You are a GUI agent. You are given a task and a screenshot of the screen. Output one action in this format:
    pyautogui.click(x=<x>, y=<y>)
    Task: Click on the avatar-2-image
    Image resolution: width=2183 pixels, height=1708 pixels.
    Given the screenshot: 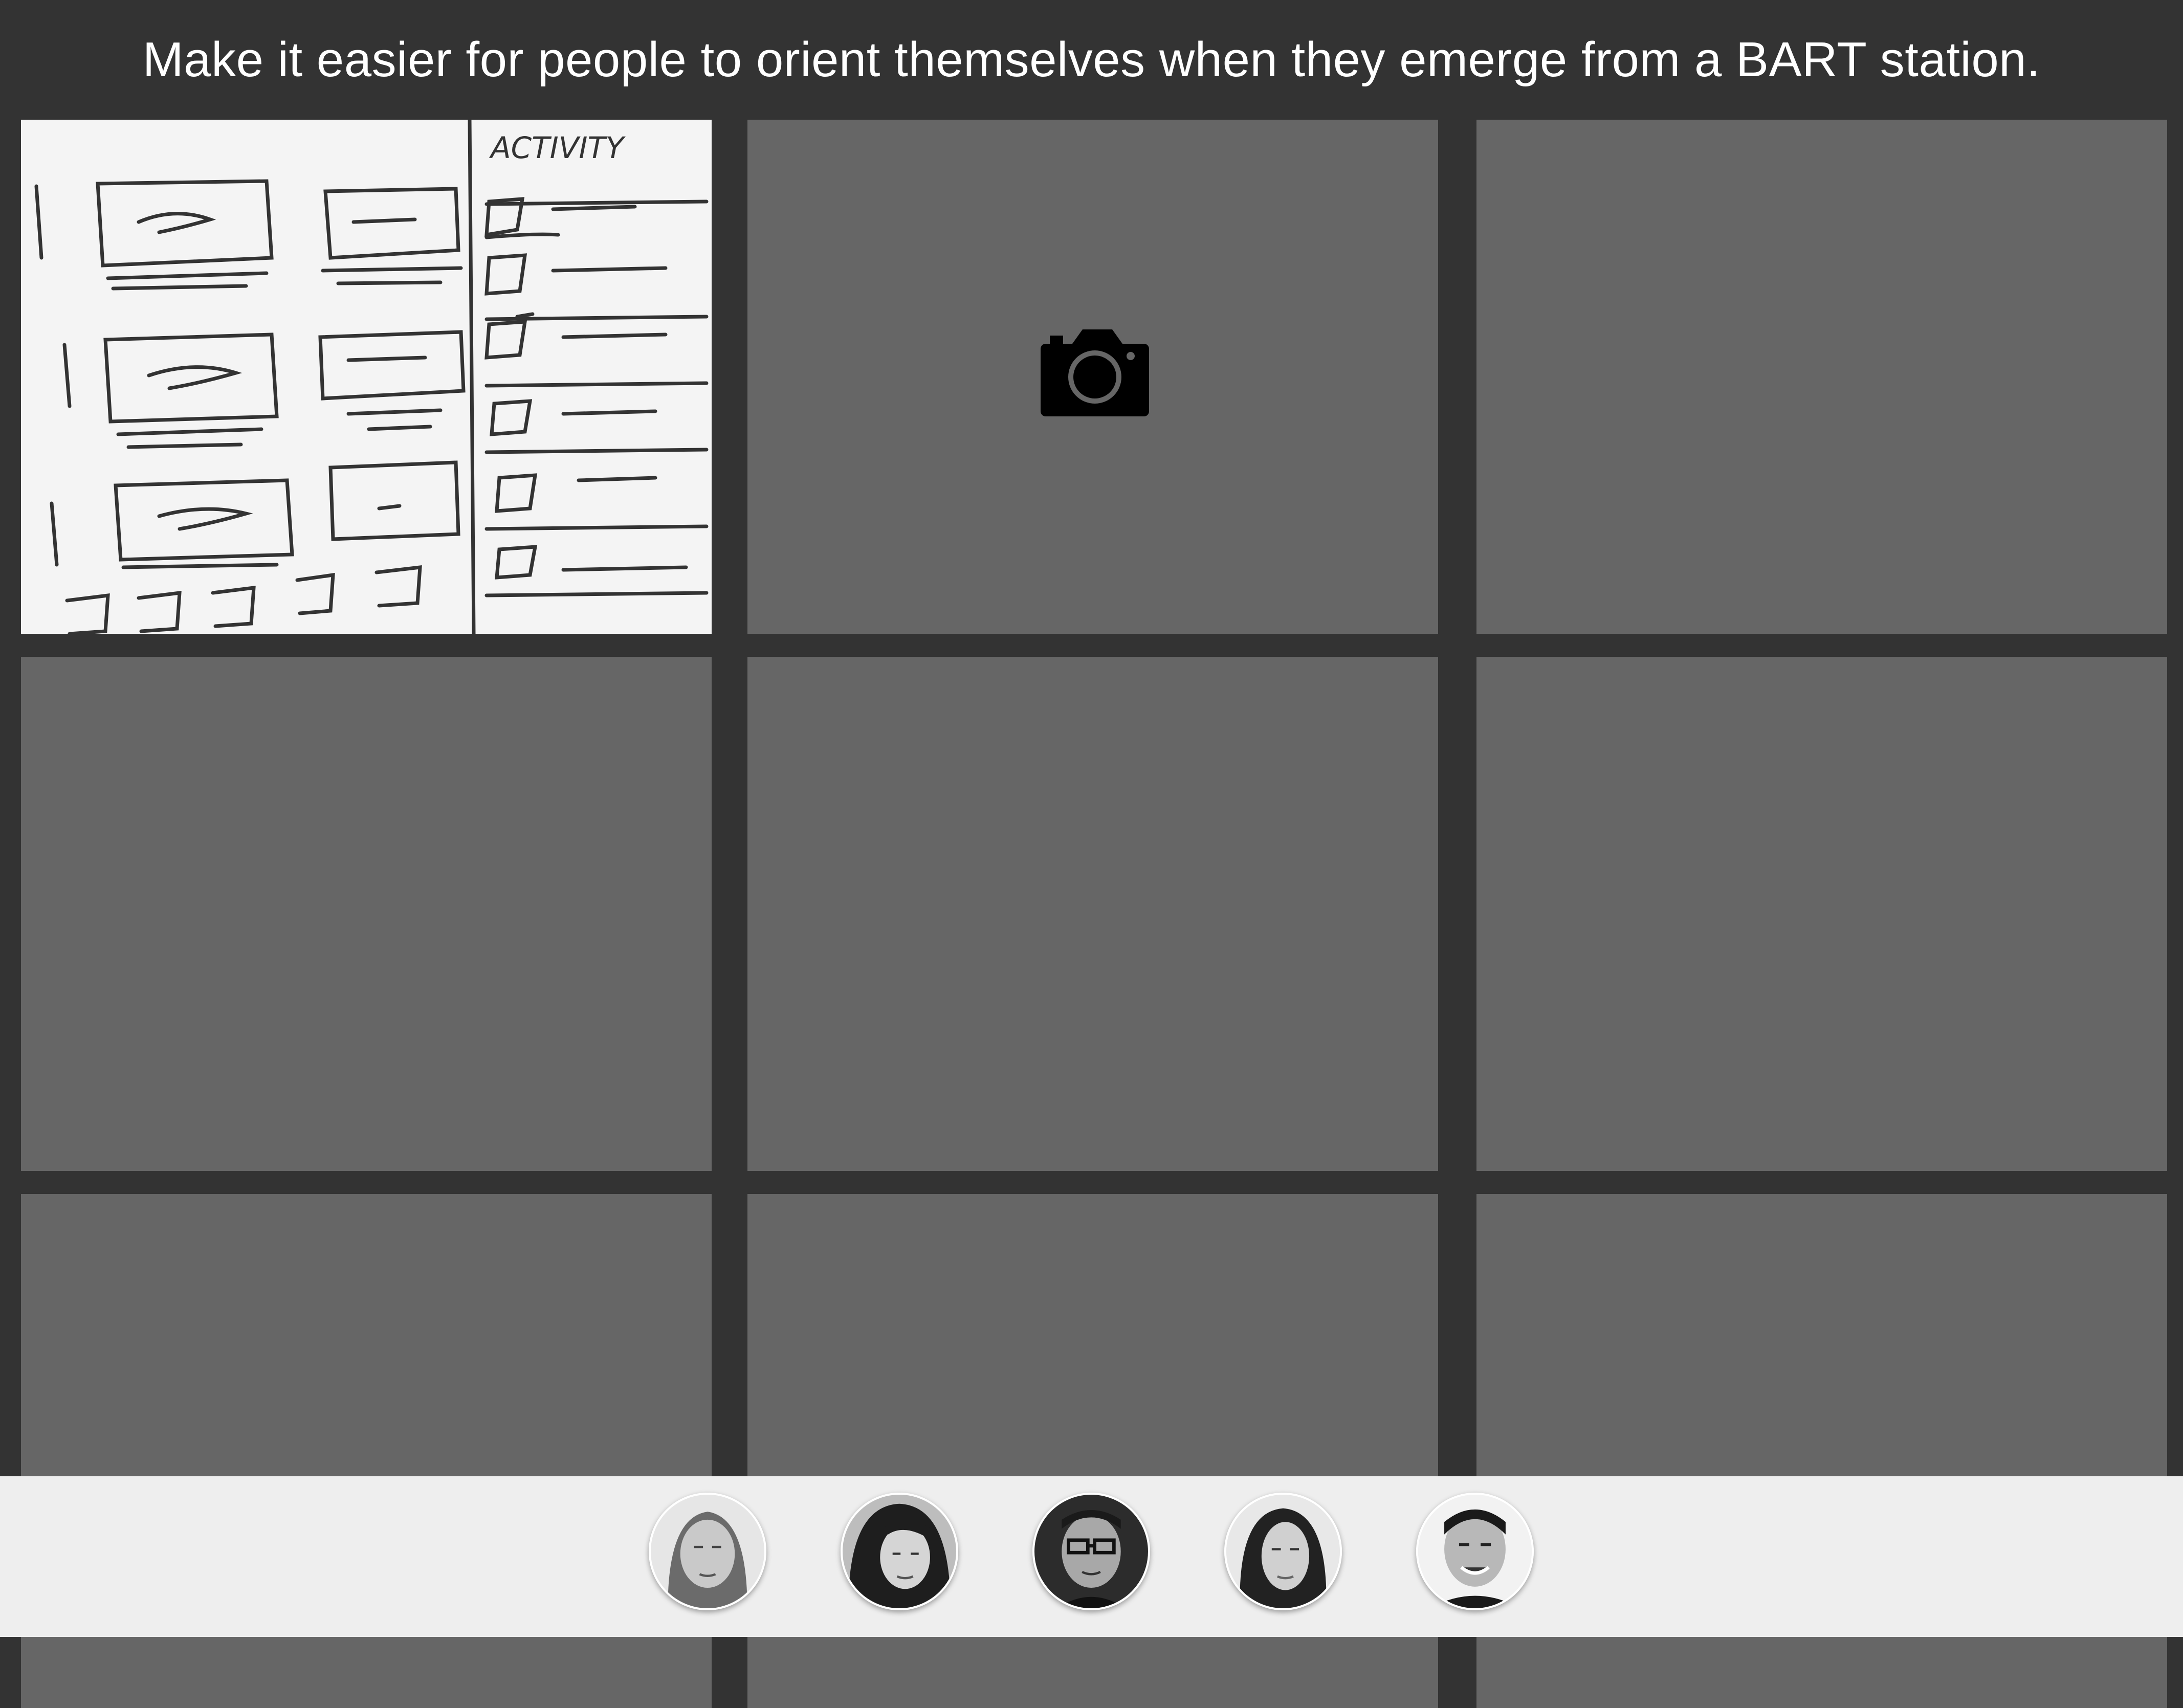 What is the action you would take?
    pyautogui.click(x=899, y=1551)
    